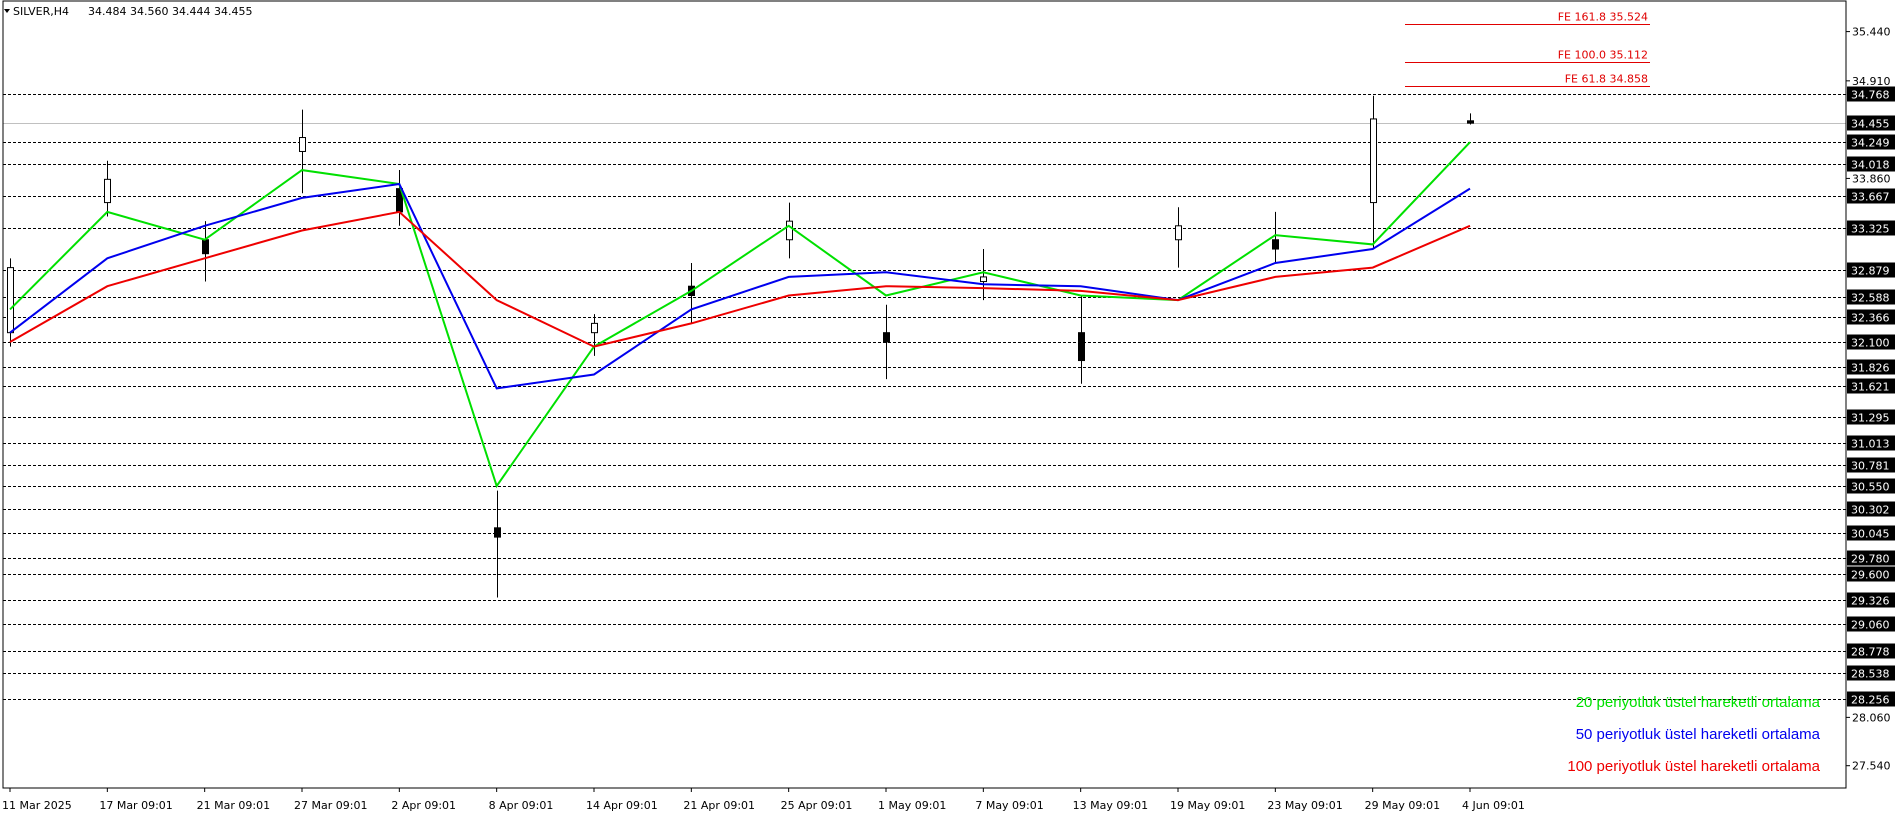 This screenshot has width=1896, height=820. What do you see at coordinates (1871, 81) in the screenshot?
I see `y-tick-label: 34.910` at bounding box center [1871, 81].